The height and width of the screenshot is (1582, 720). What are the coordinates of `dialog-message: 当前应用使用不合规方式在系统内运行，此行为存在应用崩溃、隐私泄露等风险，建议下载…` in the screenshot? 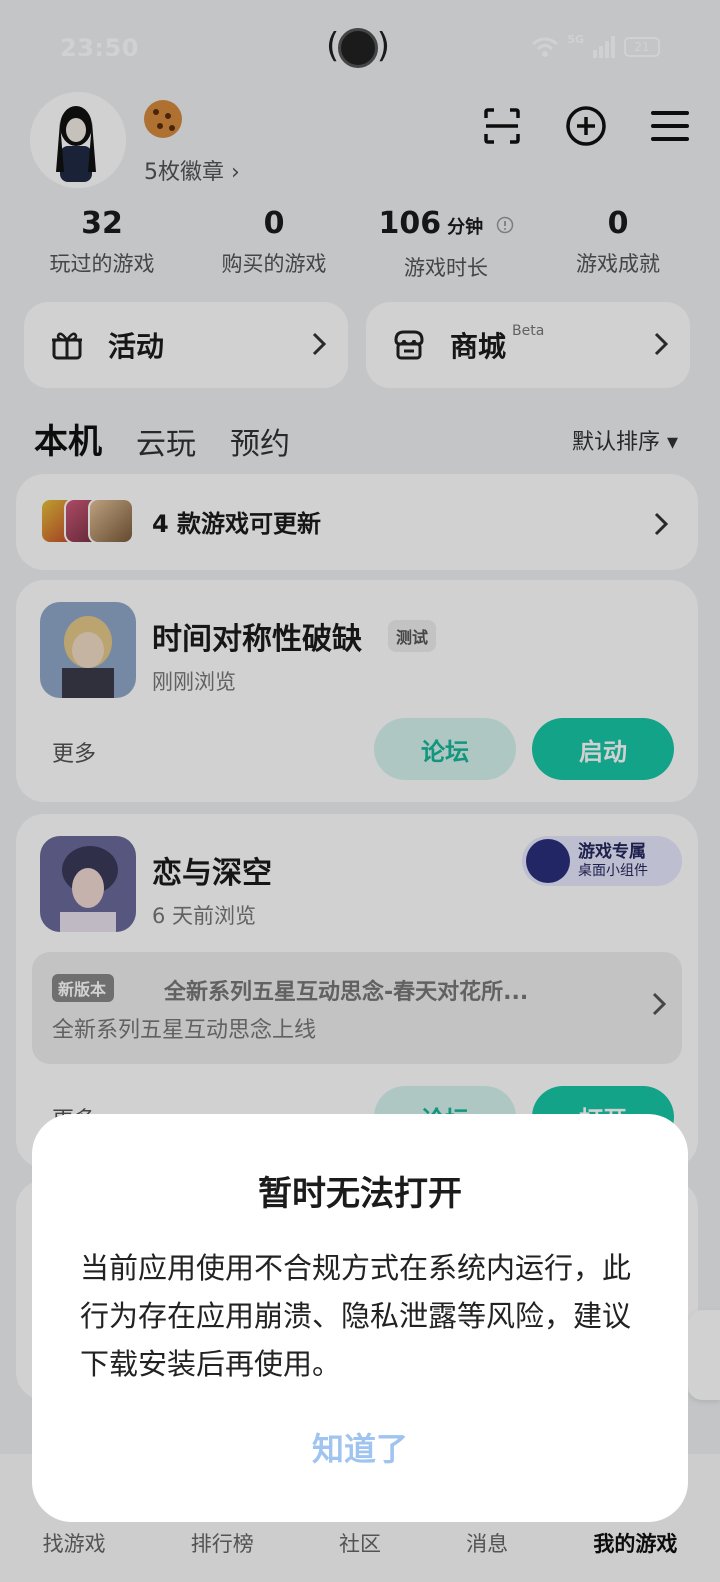 It's located at (356, 1316).